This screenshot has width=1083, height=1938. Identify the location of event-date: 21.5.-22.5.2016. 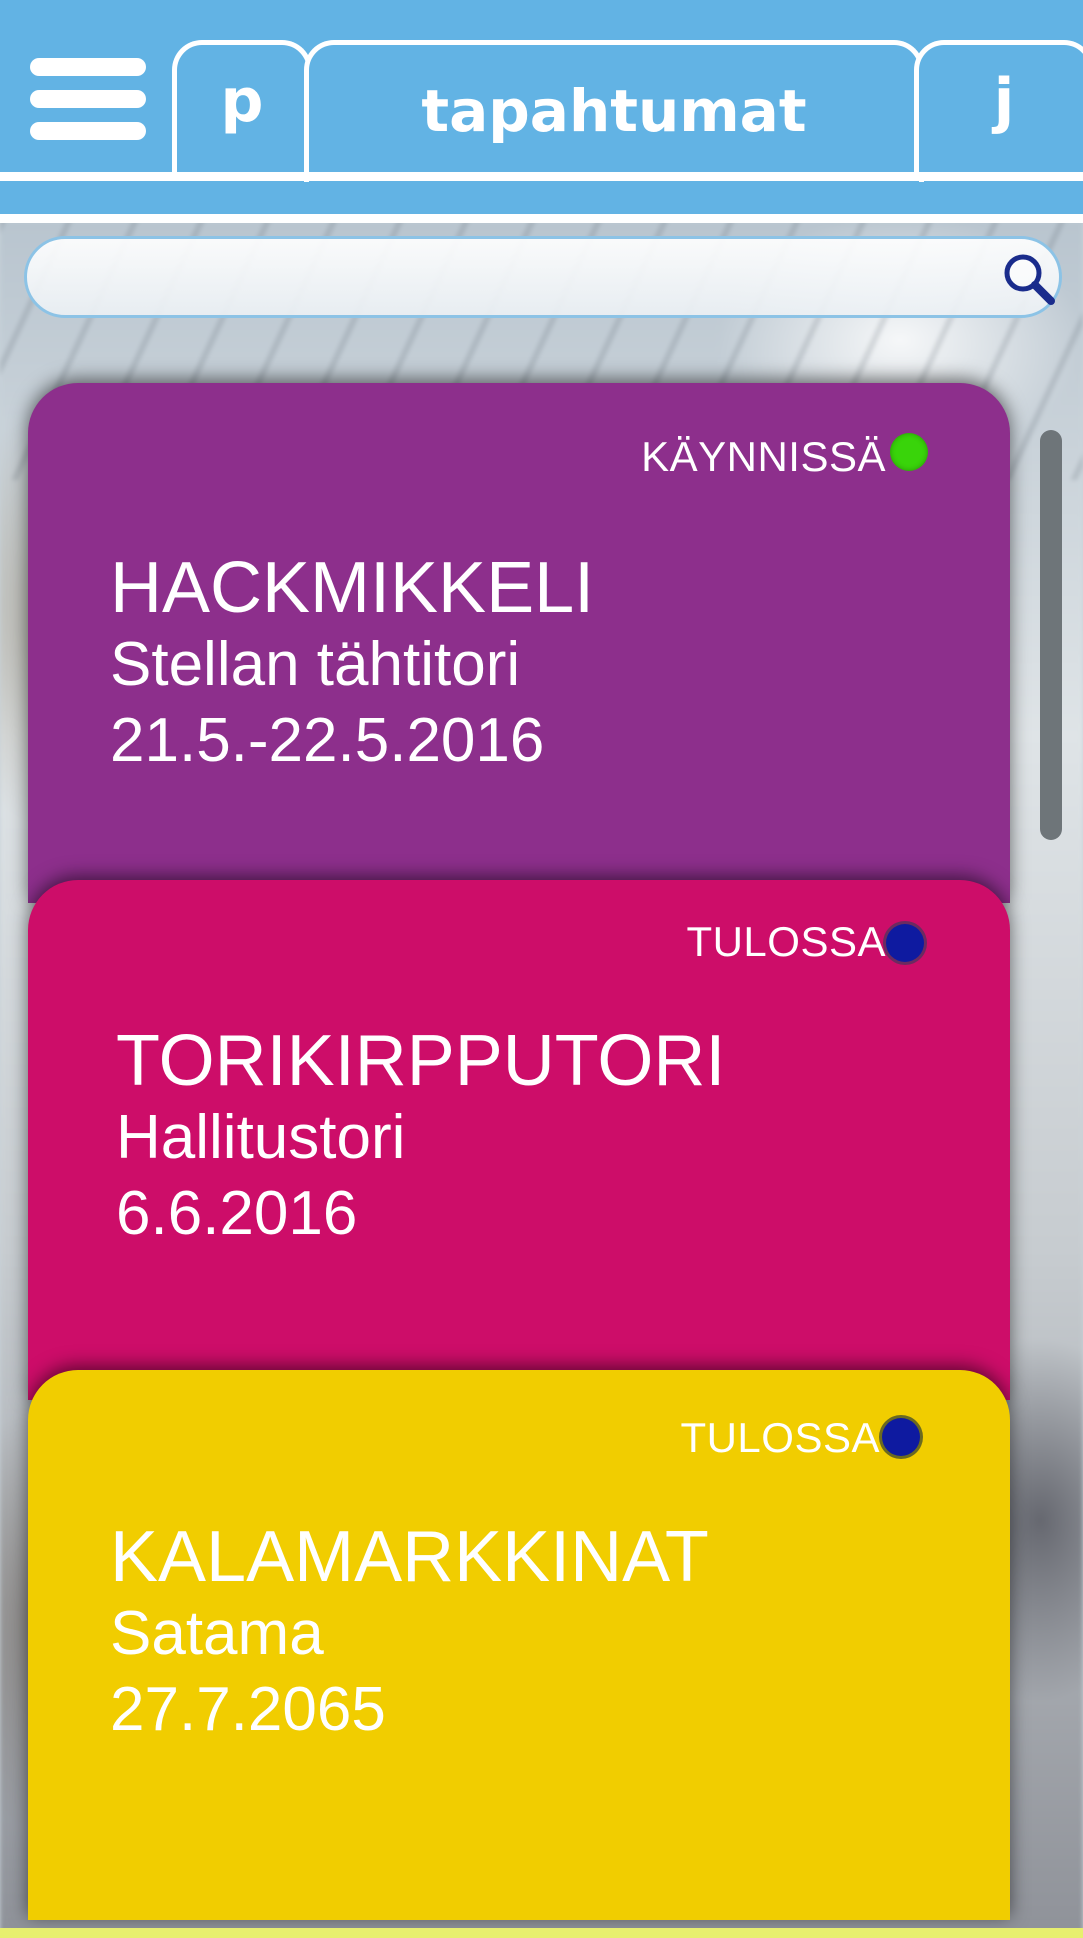
(327, 740).